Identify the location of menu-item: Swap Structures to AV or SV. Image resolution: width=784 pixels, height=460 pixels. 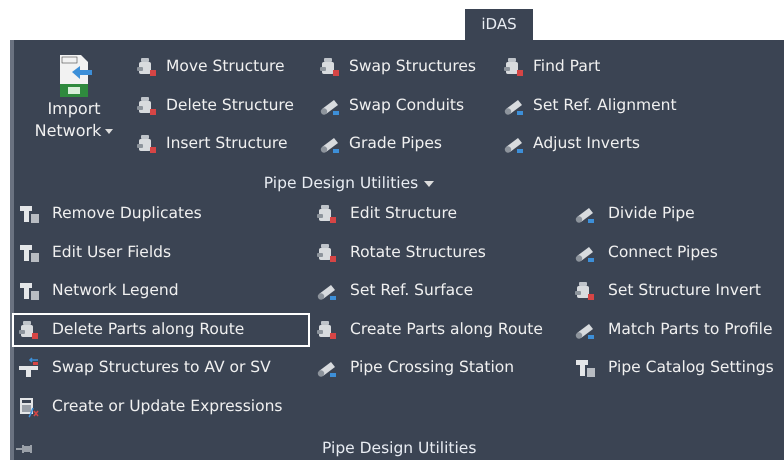
(161, 368).